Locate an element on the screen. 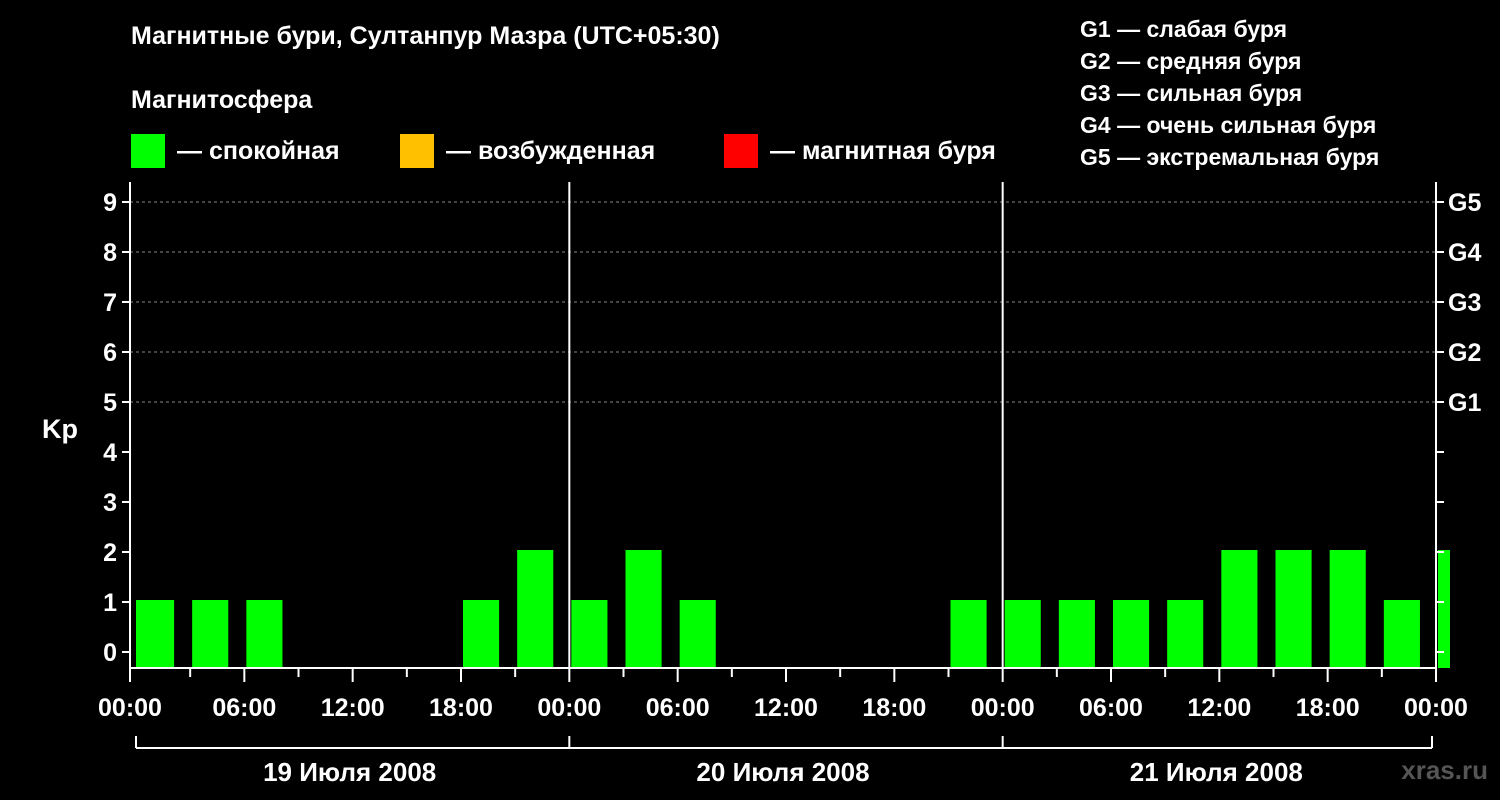 Image resolution: width=1500 pixels, height=800 pixels. y-tick-label: 9 is located at coordinates (110, 203).